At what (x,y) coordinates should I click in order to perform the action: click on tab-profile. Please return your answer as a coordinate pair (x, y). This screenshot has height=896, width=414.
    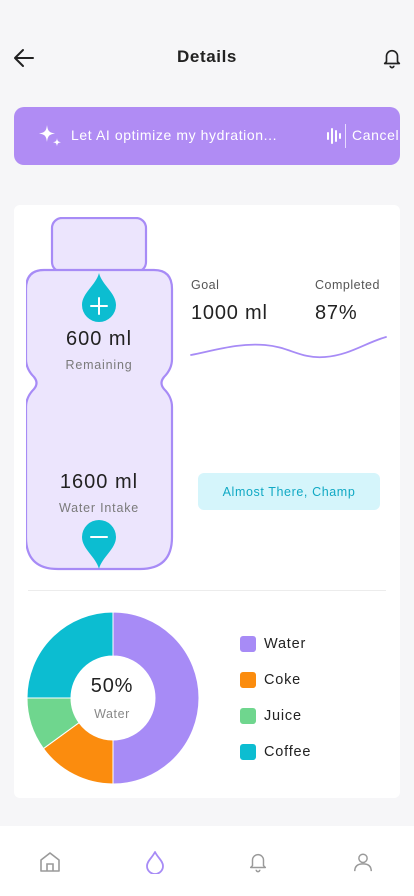
    Looking at the image, I should click on (363, 862).